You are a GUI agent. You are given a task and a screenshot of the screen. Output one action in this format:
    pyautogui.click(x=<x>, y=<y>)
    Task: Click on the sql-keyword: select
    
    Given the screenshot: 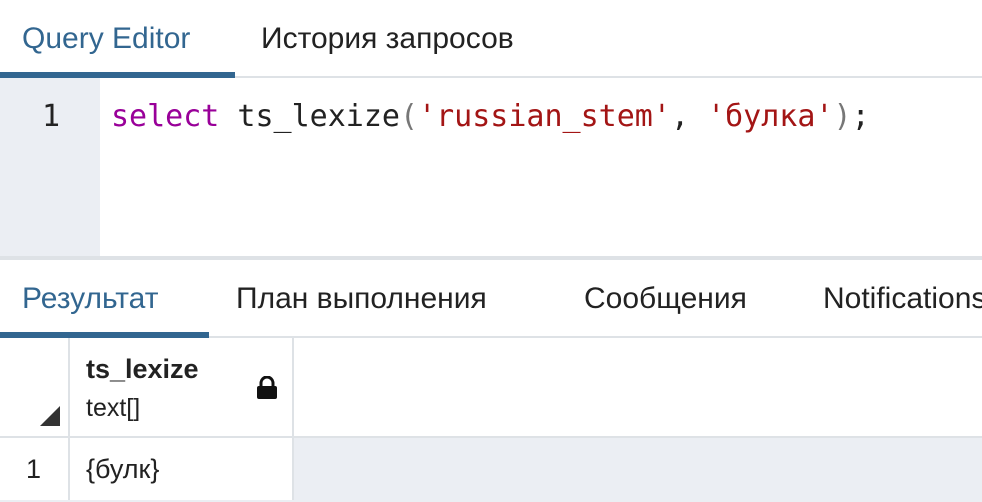 What is the action you would take?
    pyautogui.click(x=165, y=116)
    